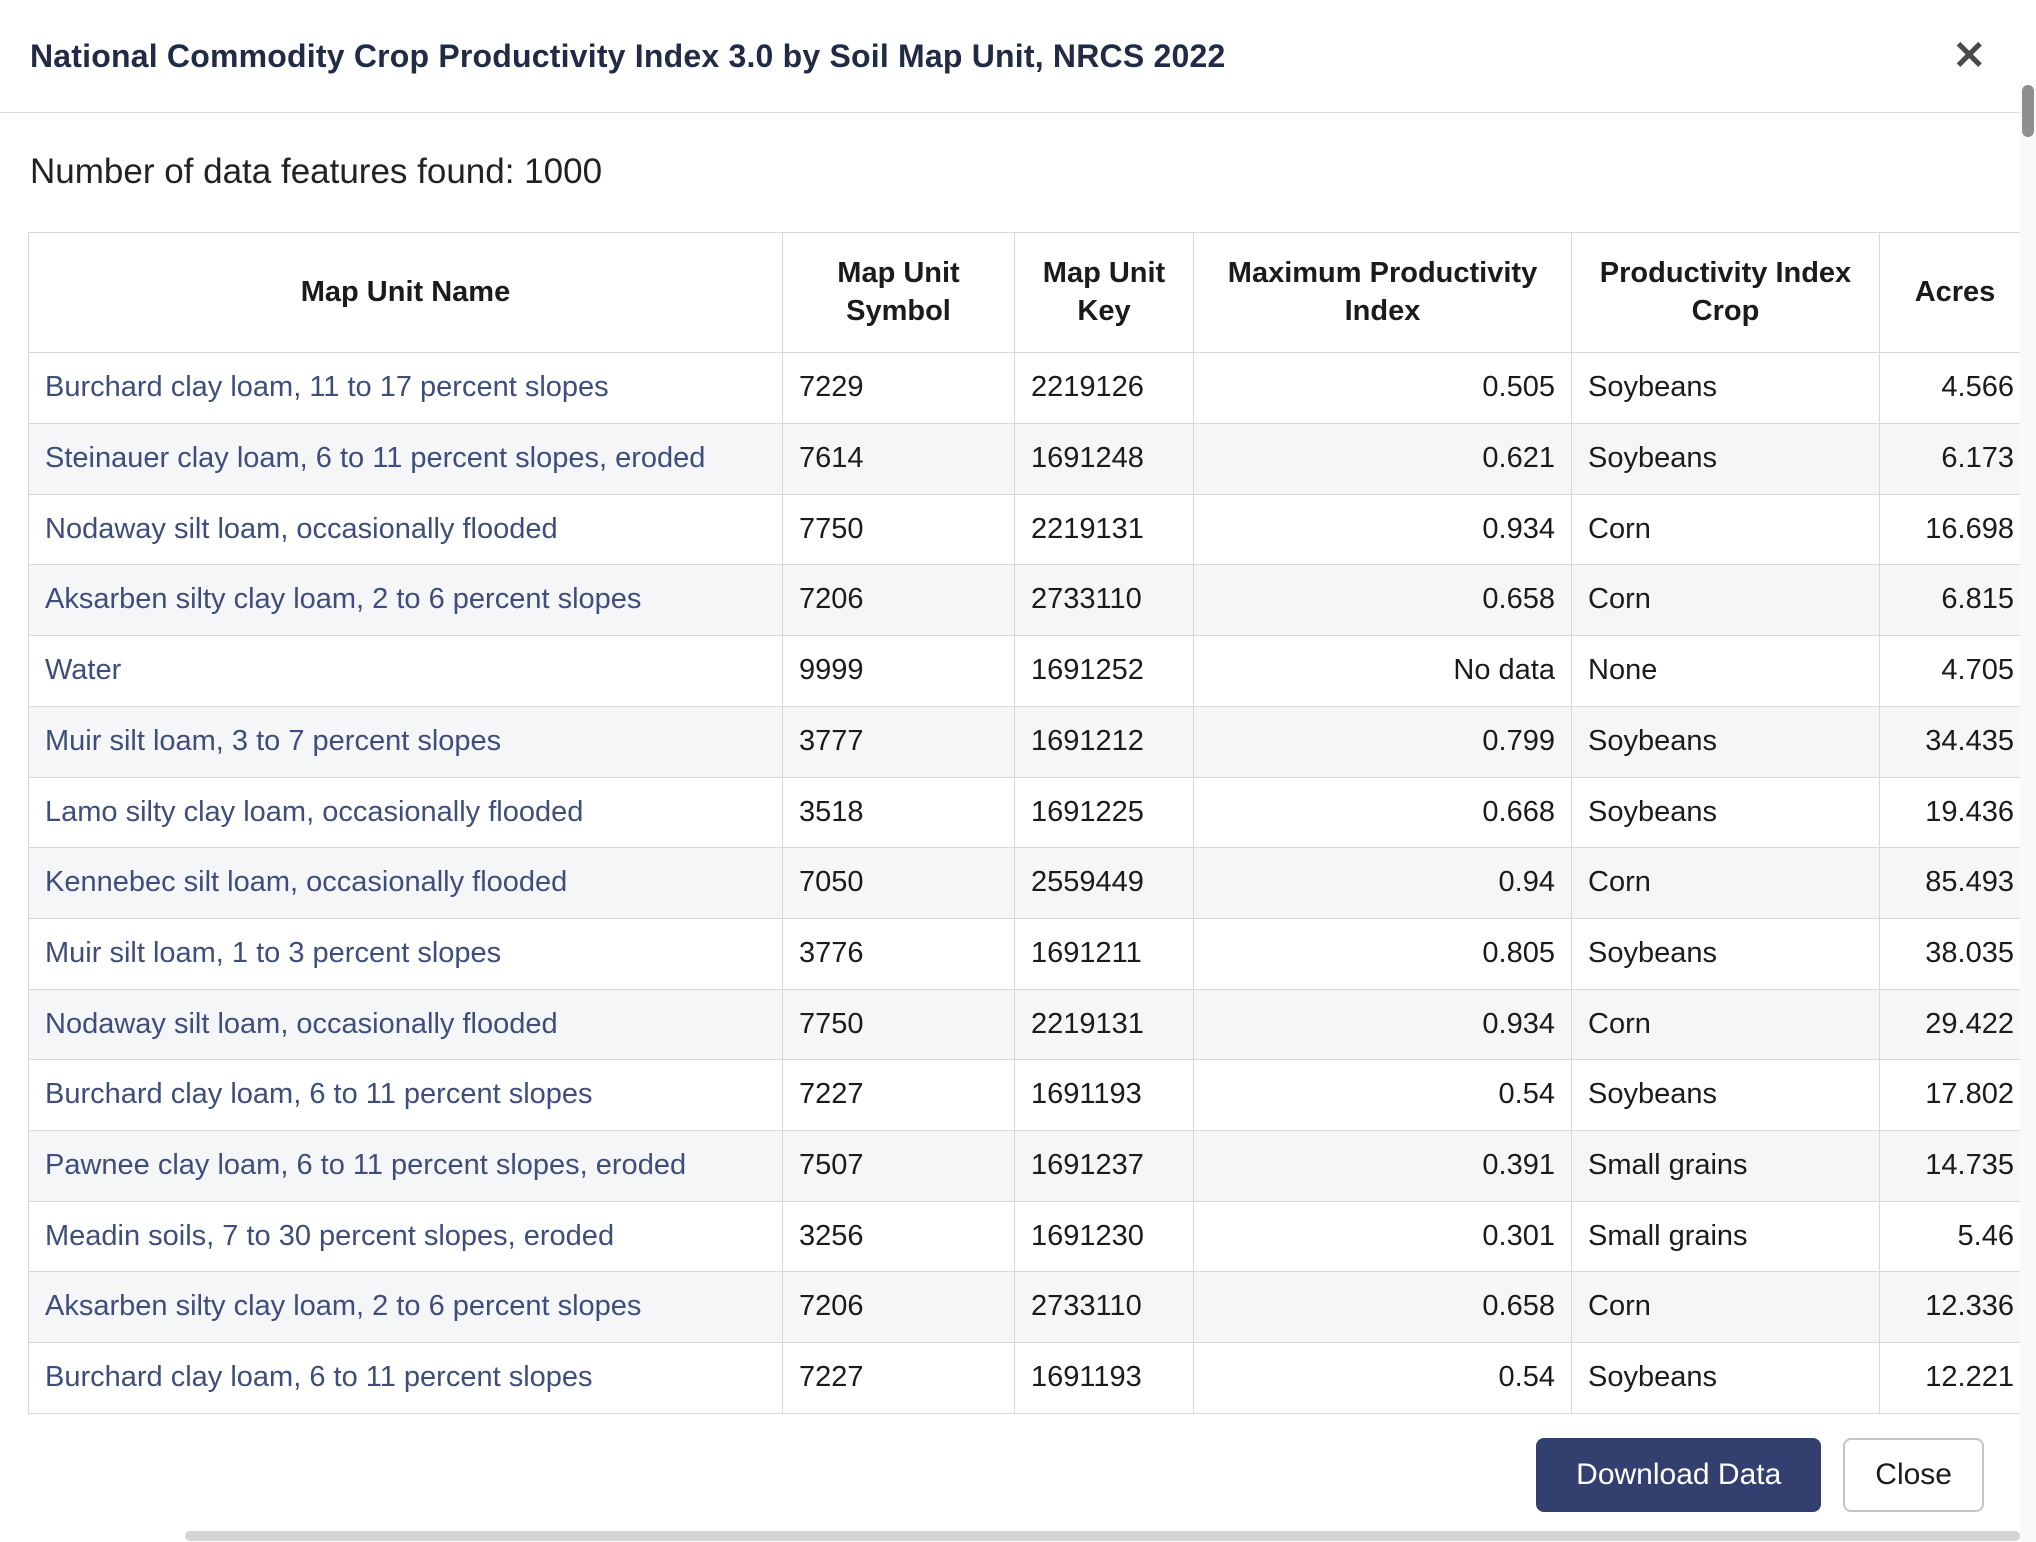  Describe the element at coordinates (1725, 292) in the screenshot. I see `column-header: Productivity Index Crop` at that location.